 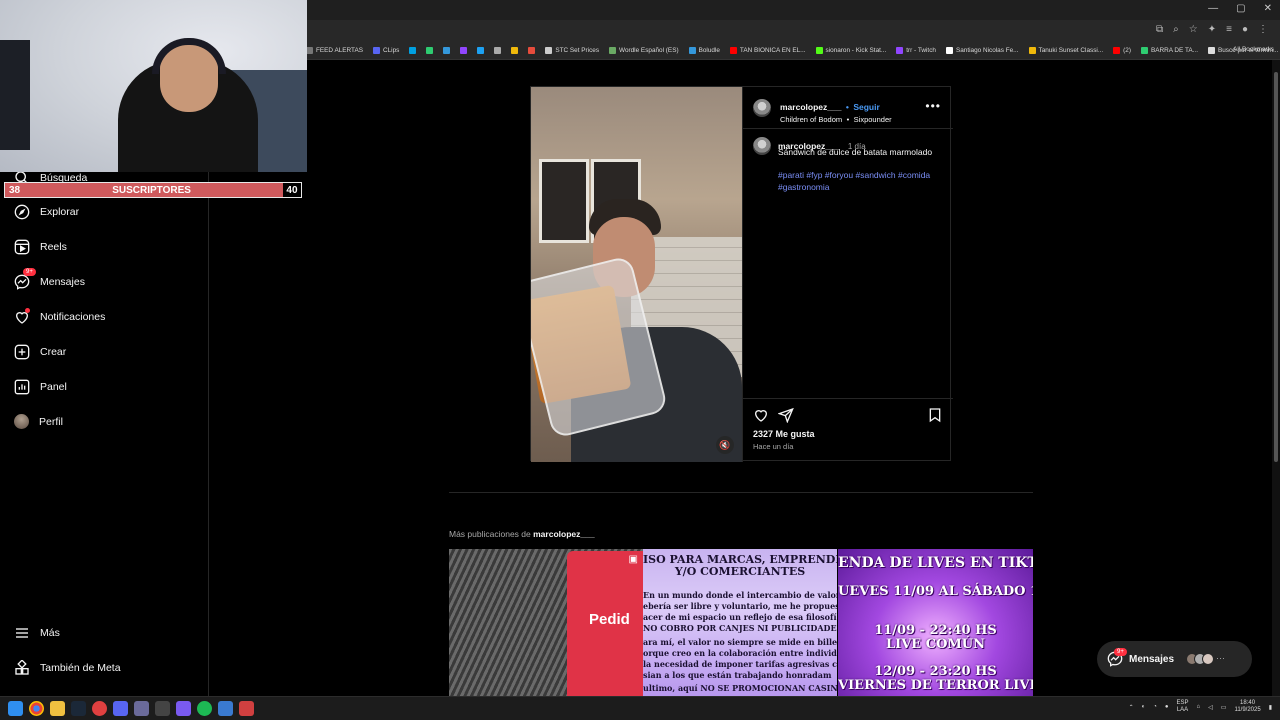 I want to click on extensions-icon: ✦, so click(x=1212, y=29).